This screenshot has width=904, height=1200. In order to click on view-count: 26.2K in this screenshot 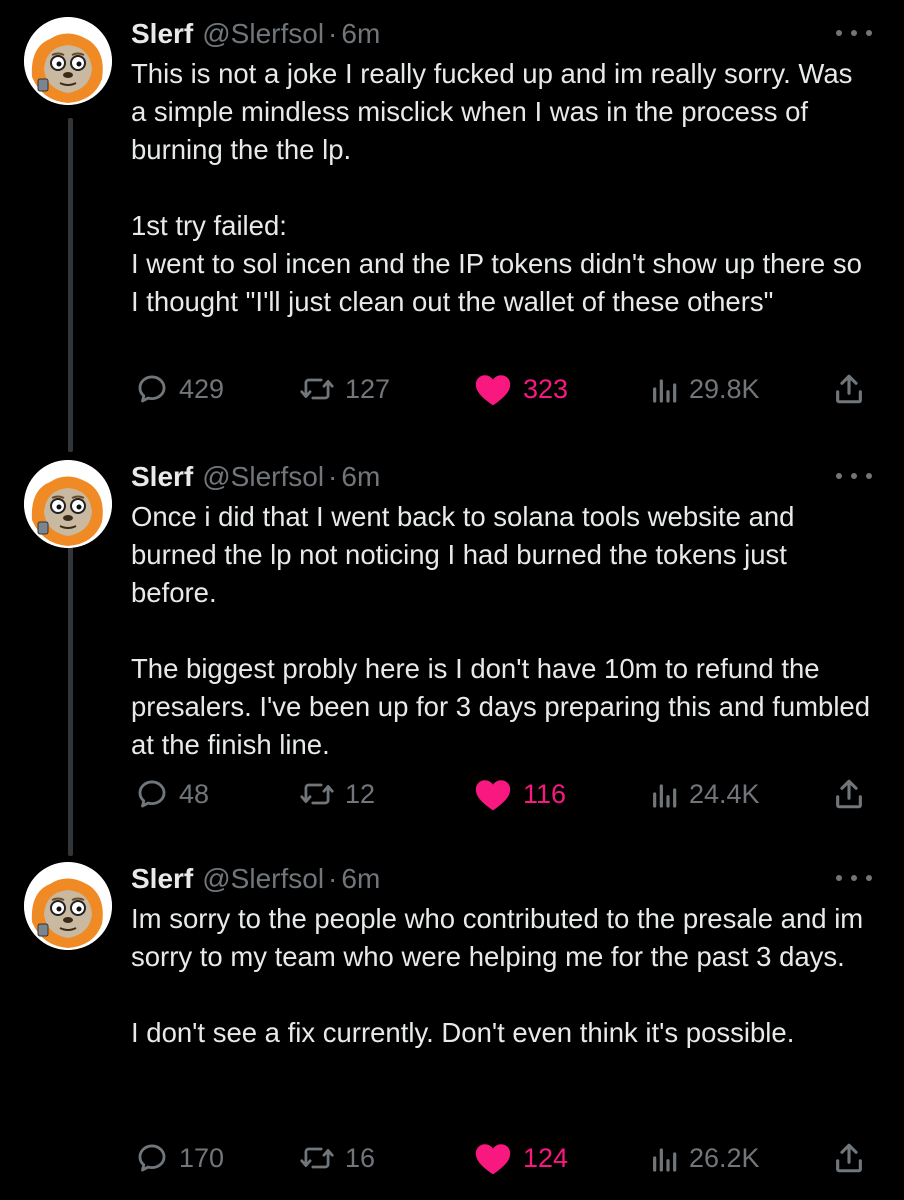, I will do `click(724, 1157)`.